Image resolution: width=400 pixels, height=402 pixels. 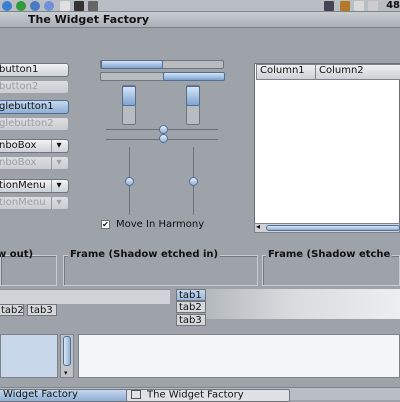 I want to click on tray-number: 48, so click(x=393, y=5).